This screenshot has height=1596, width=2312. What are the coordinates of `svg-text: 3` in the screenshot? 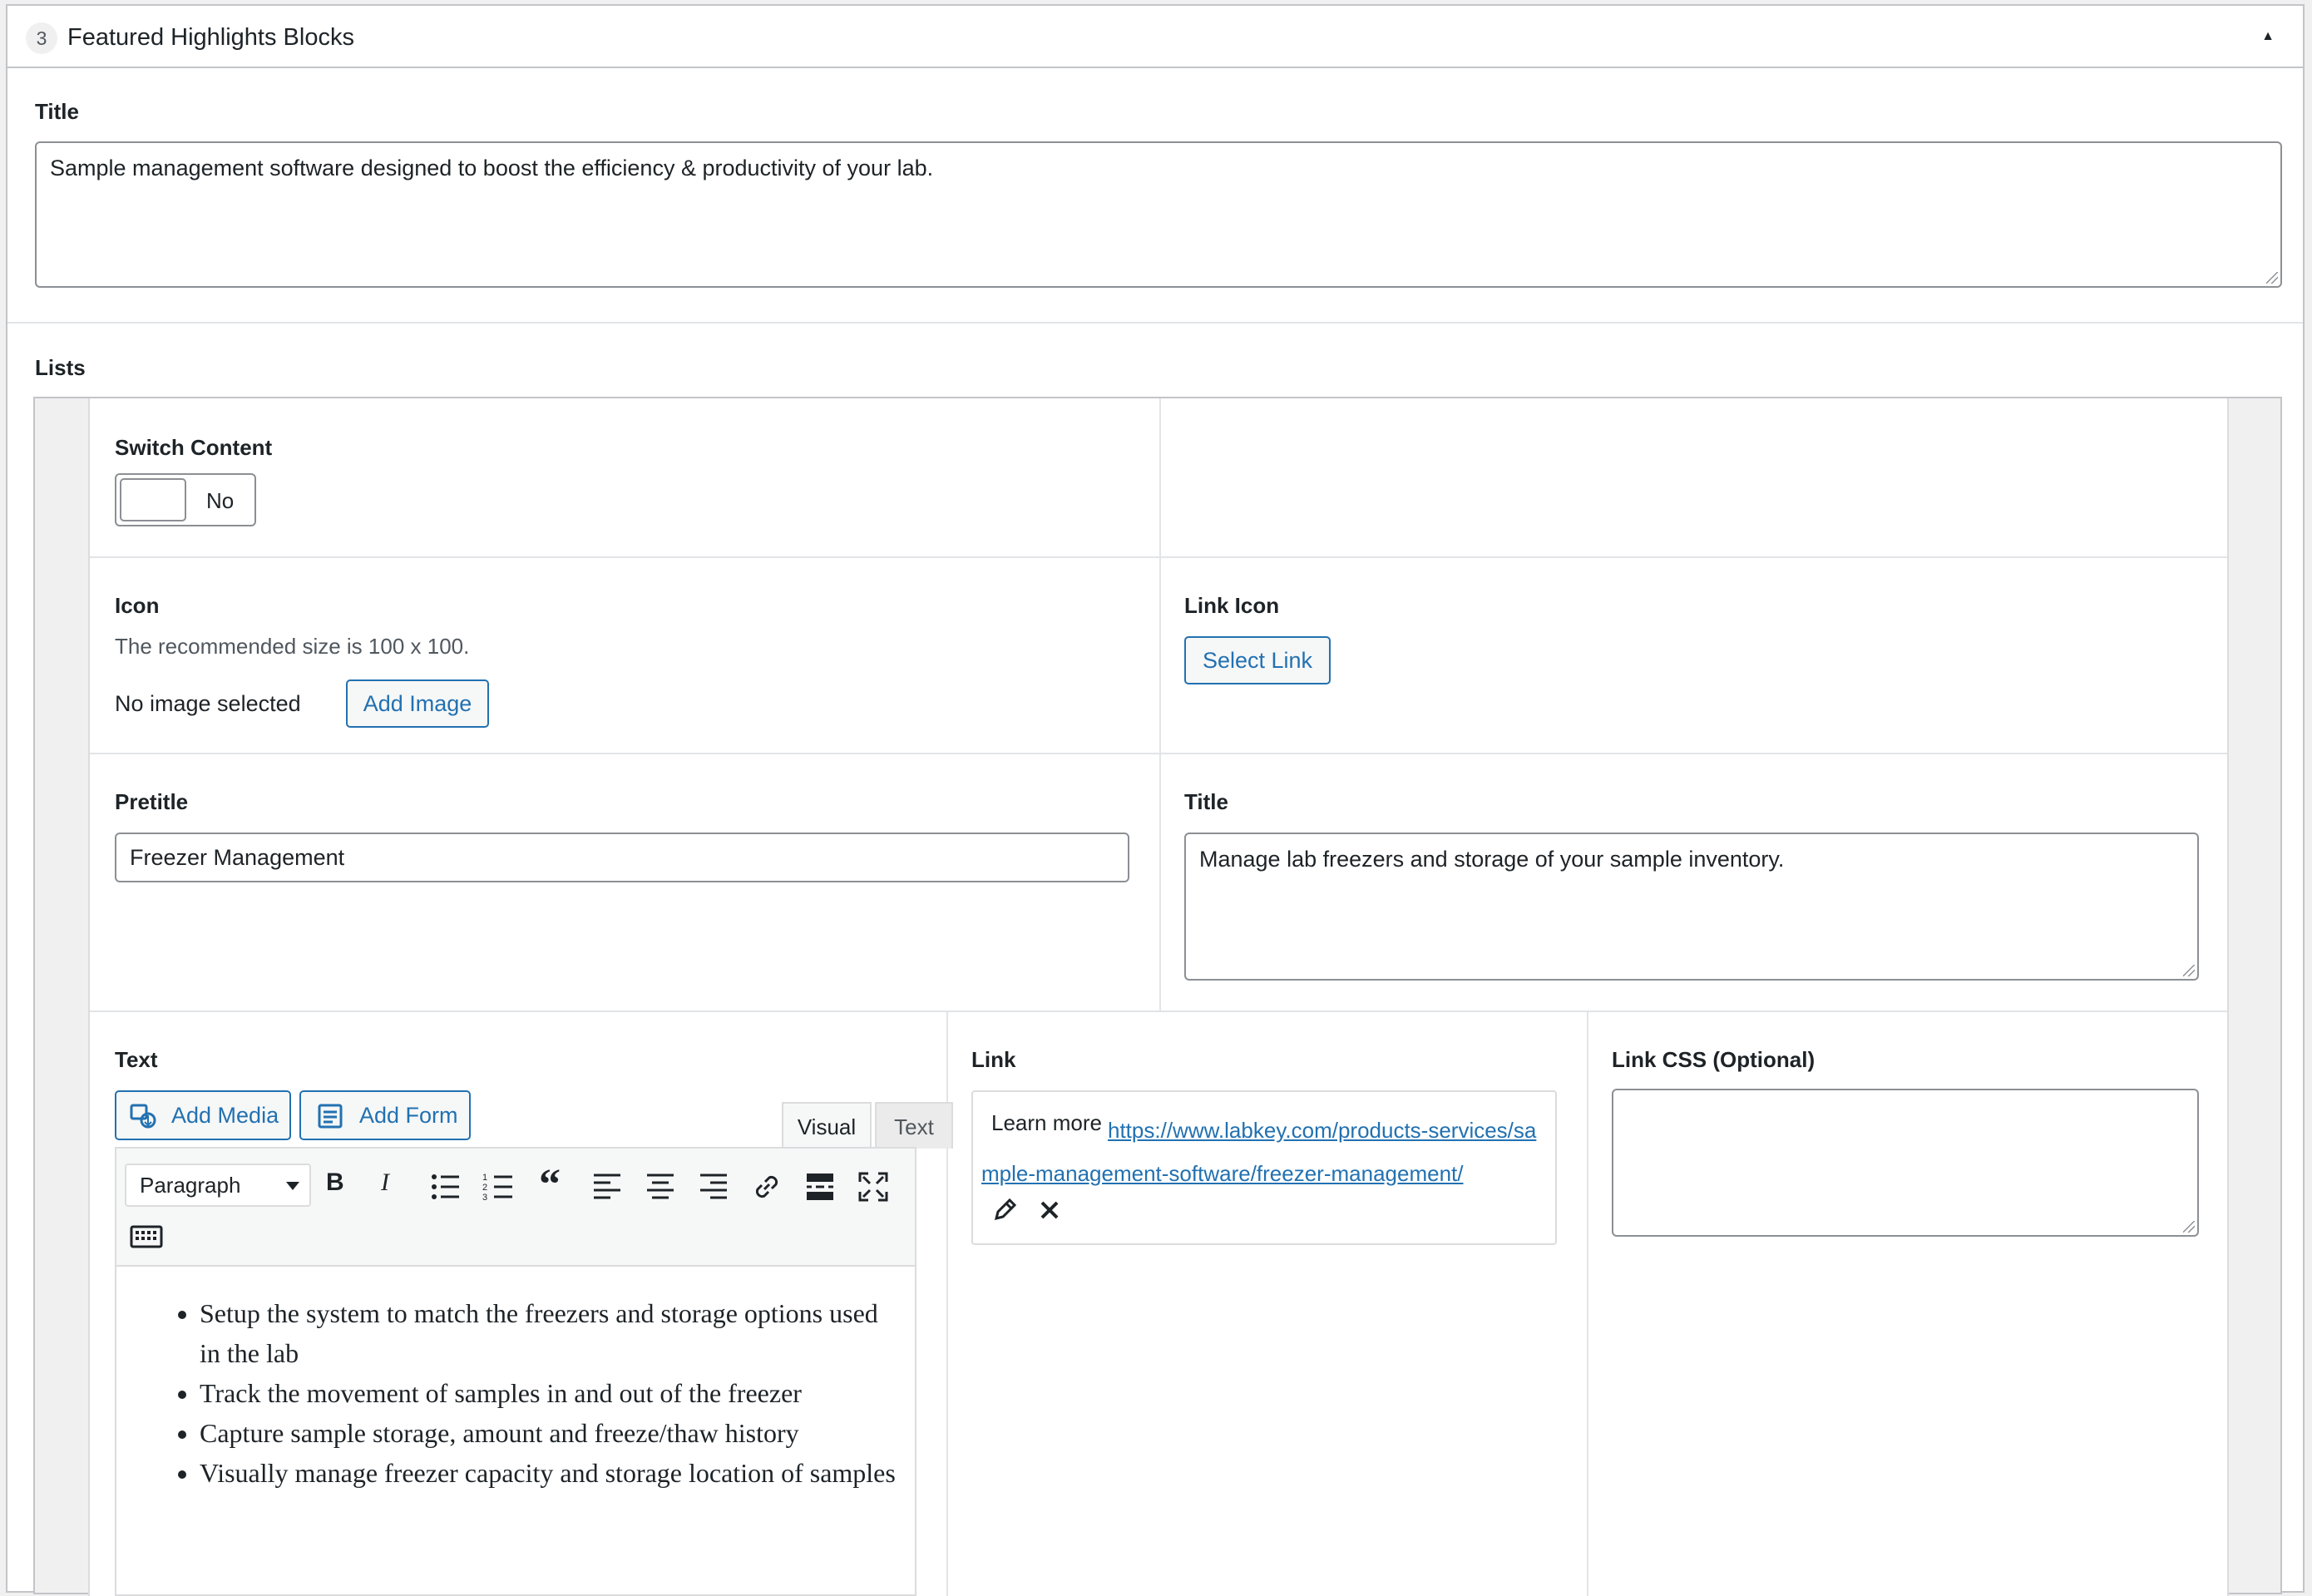 It's located at (485, 1198).